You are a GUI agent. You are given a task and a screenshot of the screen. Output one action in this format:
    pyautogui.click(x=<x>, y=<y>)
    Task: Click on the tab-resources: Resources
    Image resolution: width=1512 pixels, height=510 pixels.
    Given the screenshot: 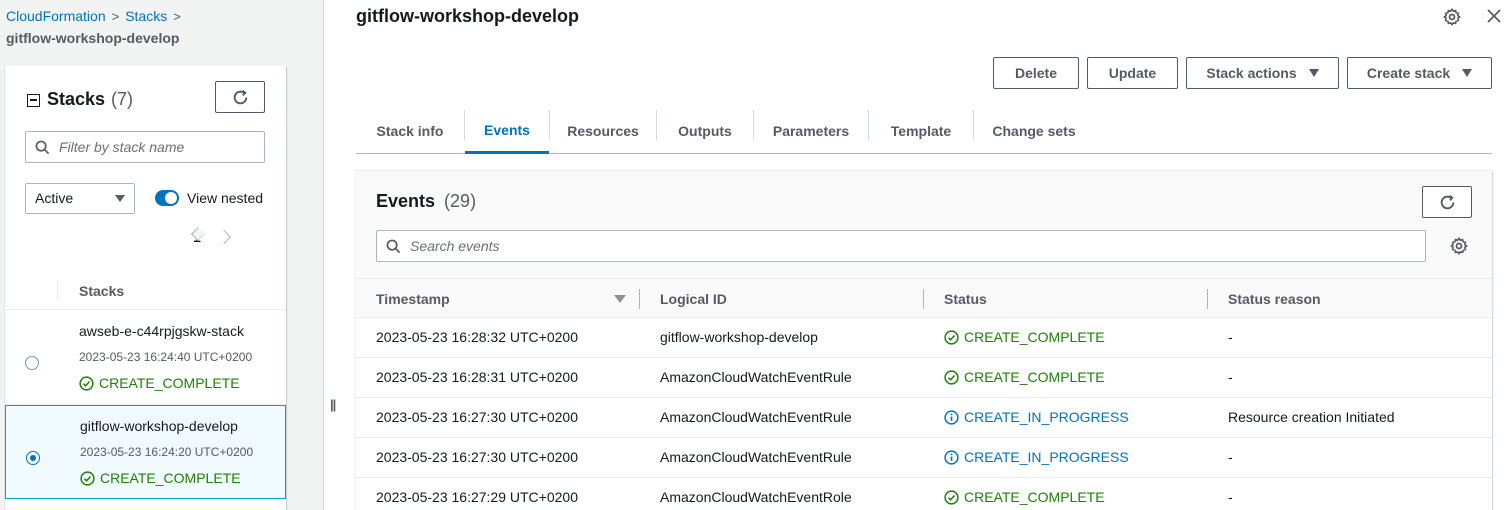 What is the action you would take?
    pyautogui.click(x=603, y=131)
    